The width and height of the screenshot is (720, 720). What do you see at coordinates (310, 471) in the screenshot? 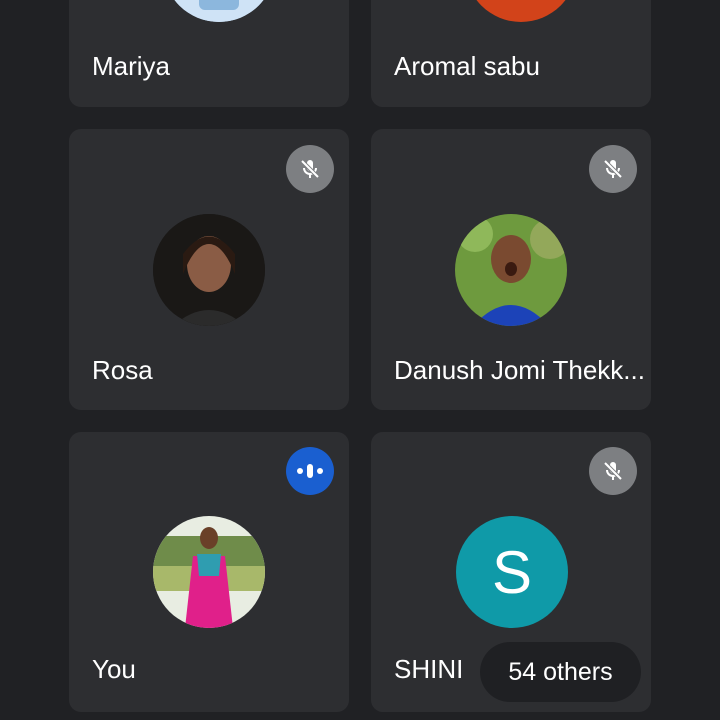
I see `speaking-indicator-icon` at bounding box center [310, 471].